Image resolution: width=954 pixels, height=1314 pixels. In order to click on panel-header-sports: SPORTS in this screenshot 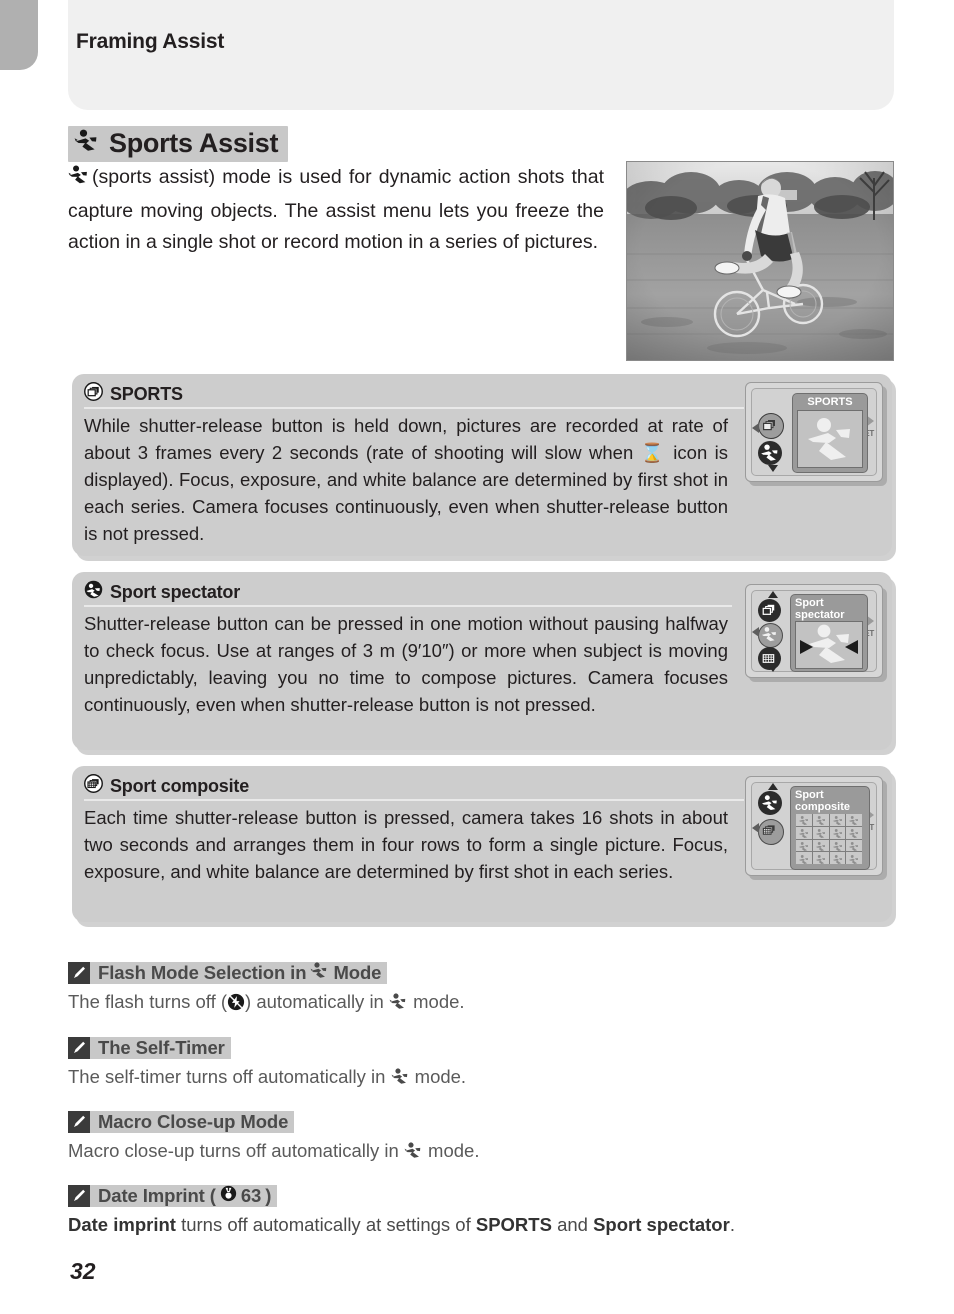, I will do `click(133, 394)`.